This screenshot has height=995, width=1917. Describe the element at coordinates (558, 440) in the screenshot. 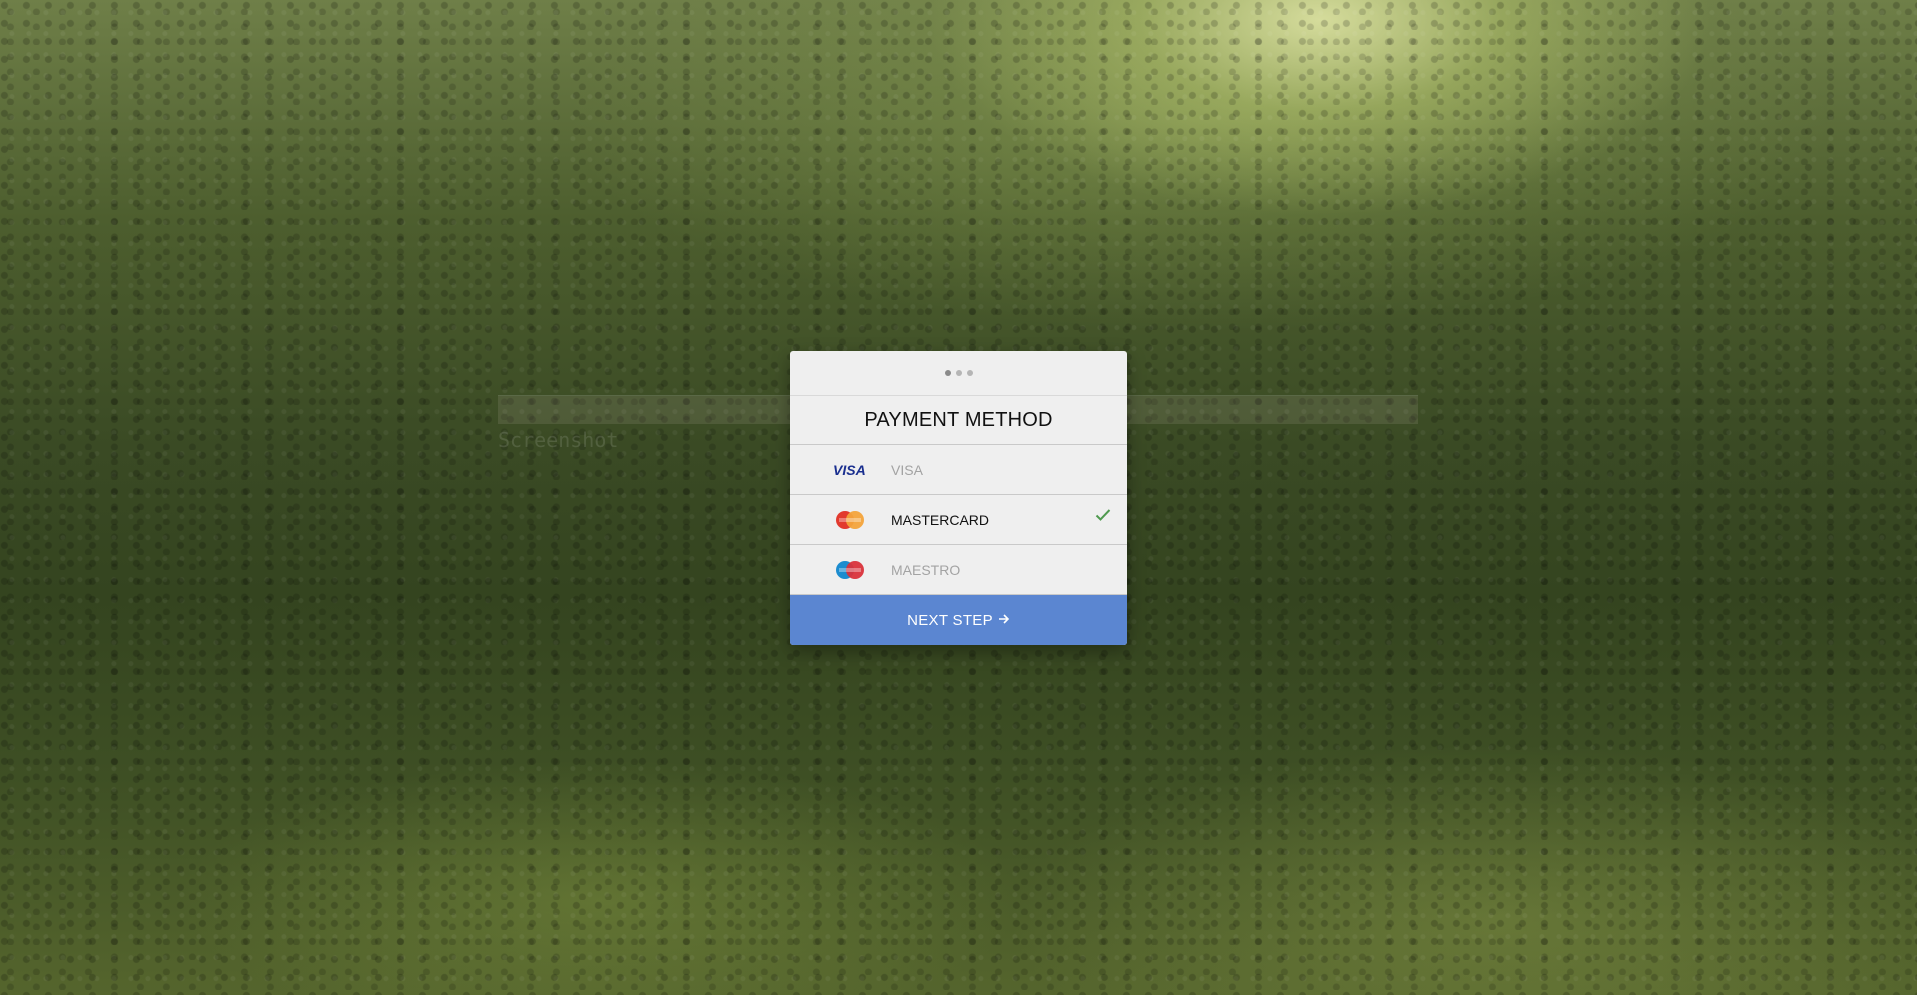

I see `ghost-text-line: Screenshot` at that location.